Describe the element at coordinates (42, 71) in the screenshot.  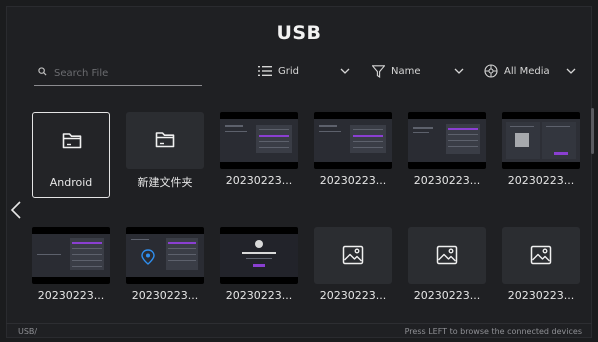
I see `search-icon` at that location.